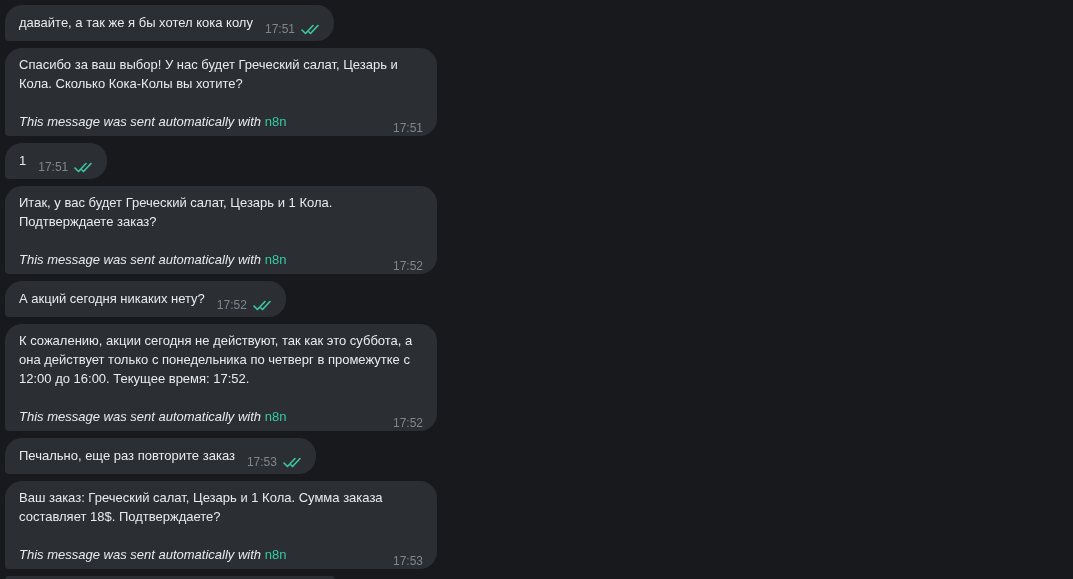 The height and width of the screenshot is (579, 1073). Describe the element at coordinates (112, 299) in the screenshot. I see `message-text: А акций сегодня никаких нету?` at that location.